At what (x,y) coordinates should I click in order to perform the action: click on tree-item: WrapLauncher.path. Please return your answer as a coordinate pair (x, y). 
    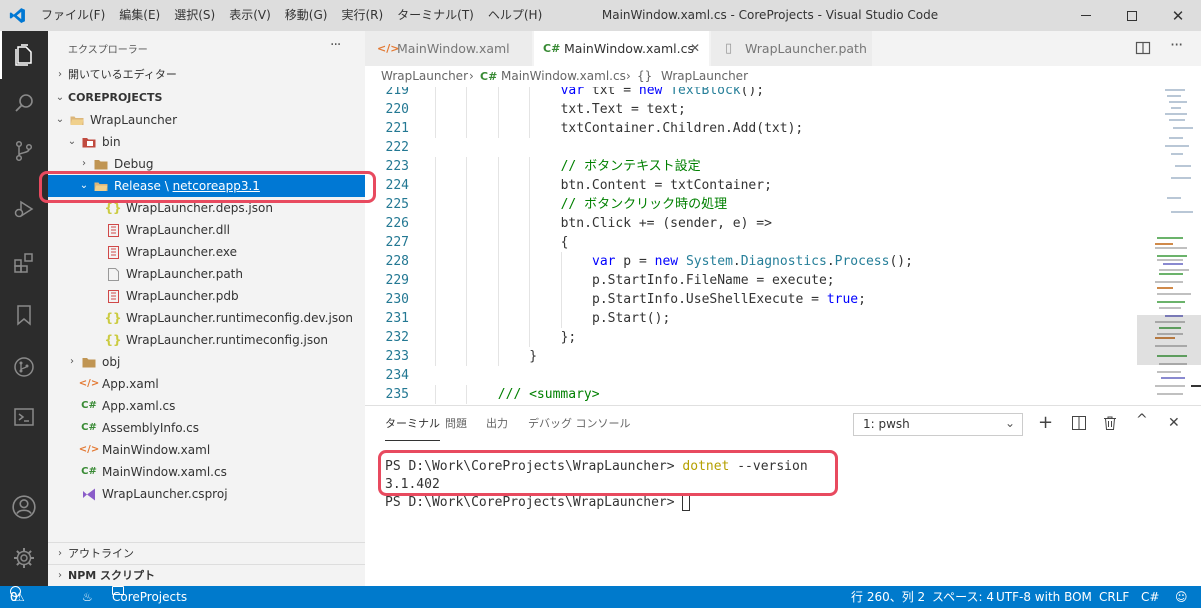
    Looking at the image, I should click on (206, 274).